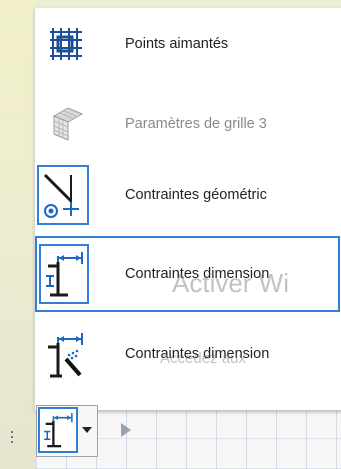 The width and height of the screenshot is (341, 469). Describe the element at coordinates (66, 124) in the screenshot. I see `grid-3d-settings-icon` at that location.